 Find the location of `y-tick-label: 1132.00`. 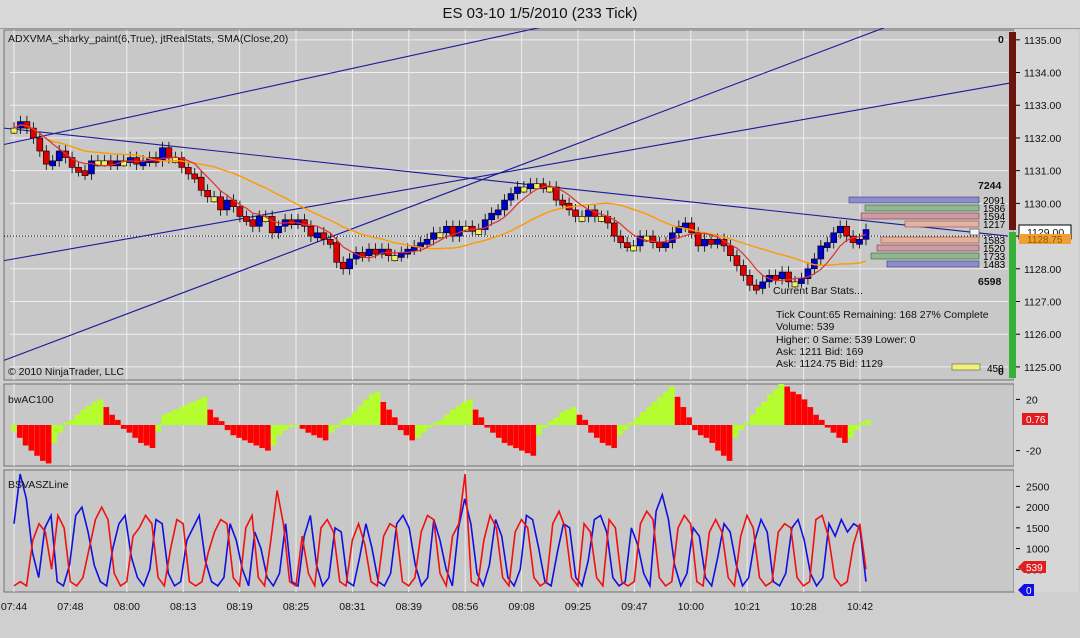

y-tick-label: 1132.00 is located at coordinates (1042, 139).